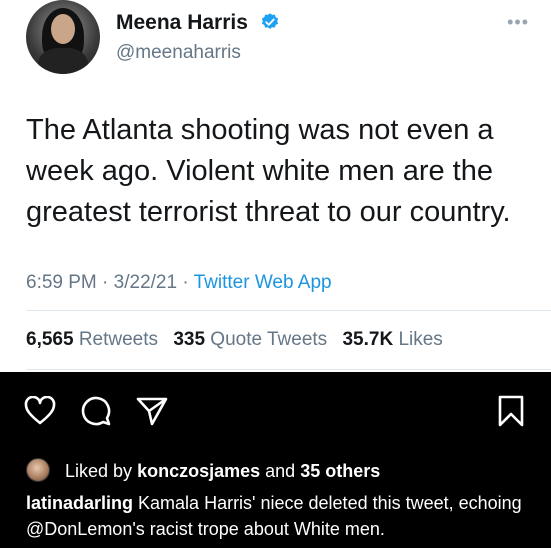 The width and height of the screenshot is (551, 548). Describe the element at coordinates (178, 53) in the screenshot. I see `author-handle: @meenaharris` at that location.